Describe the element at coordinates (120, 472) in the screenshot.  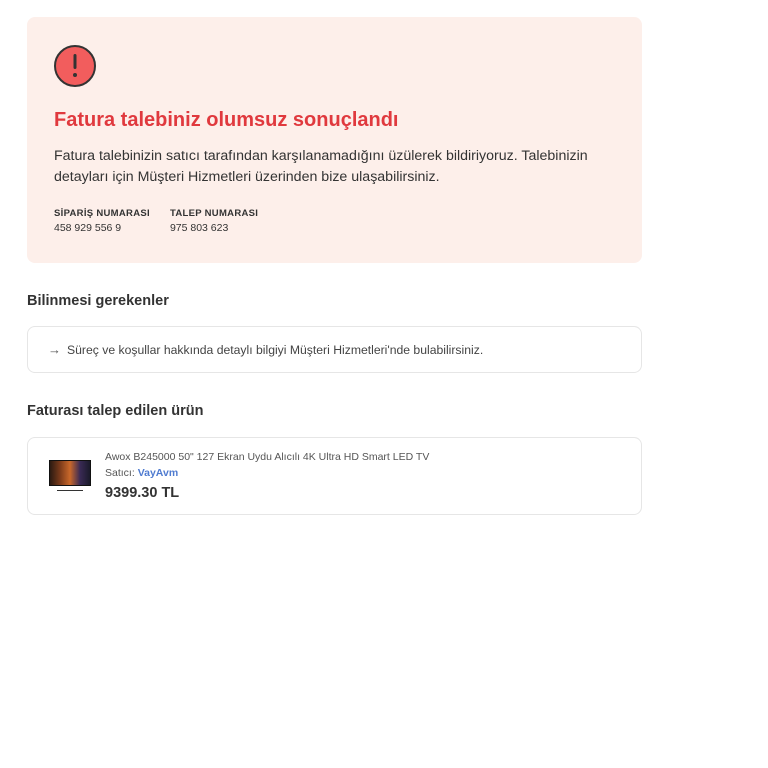
I see `seller-label: Satıcı:` at that location.